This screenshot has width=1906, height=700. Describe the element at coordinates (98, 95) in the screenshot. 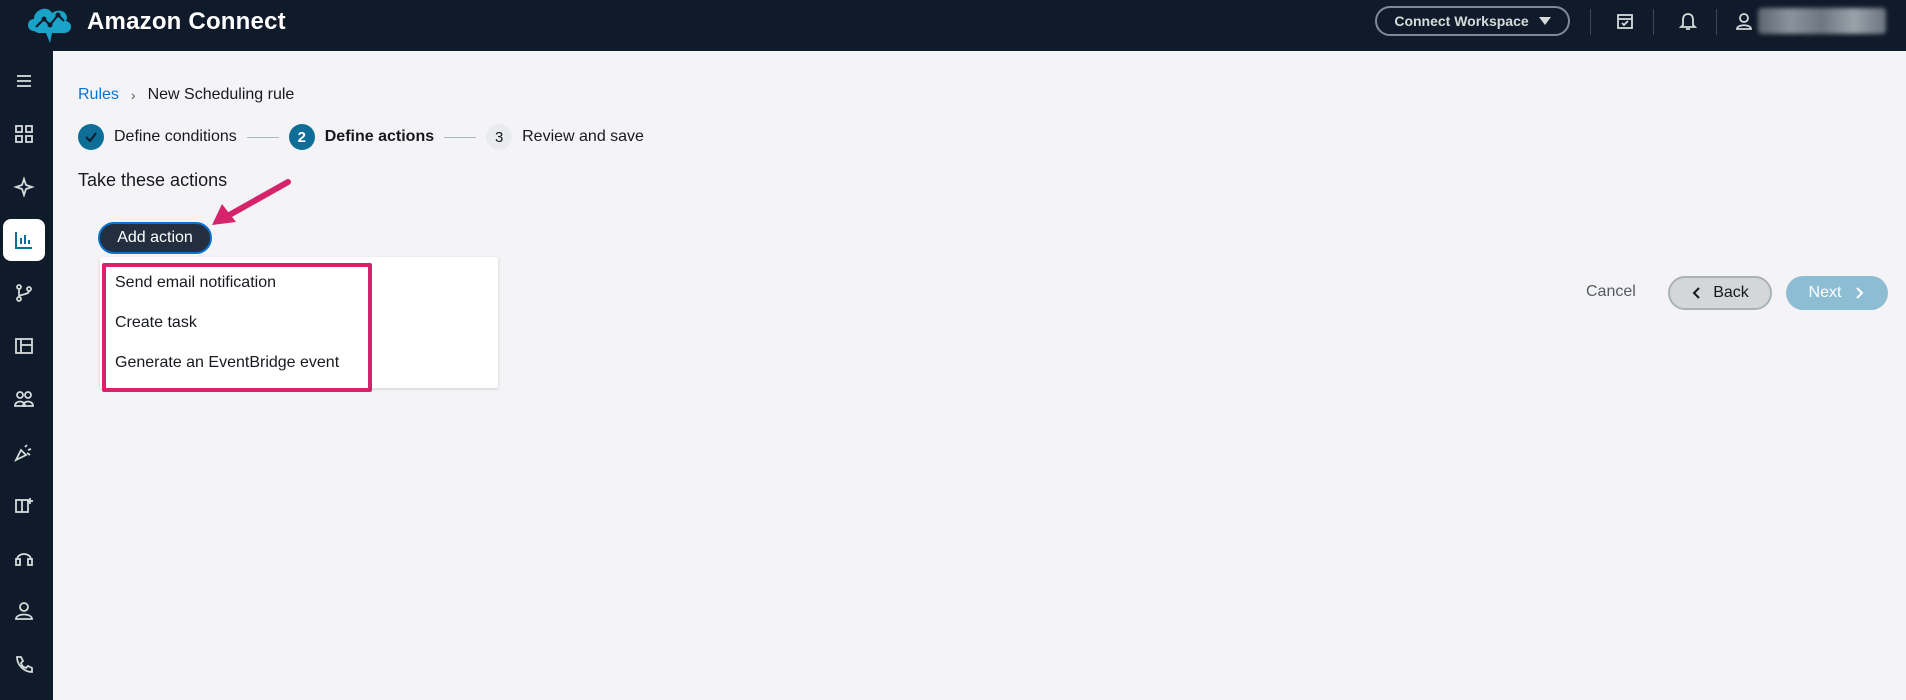

I see `breadcrumb-rules-link: Rules` at that location.